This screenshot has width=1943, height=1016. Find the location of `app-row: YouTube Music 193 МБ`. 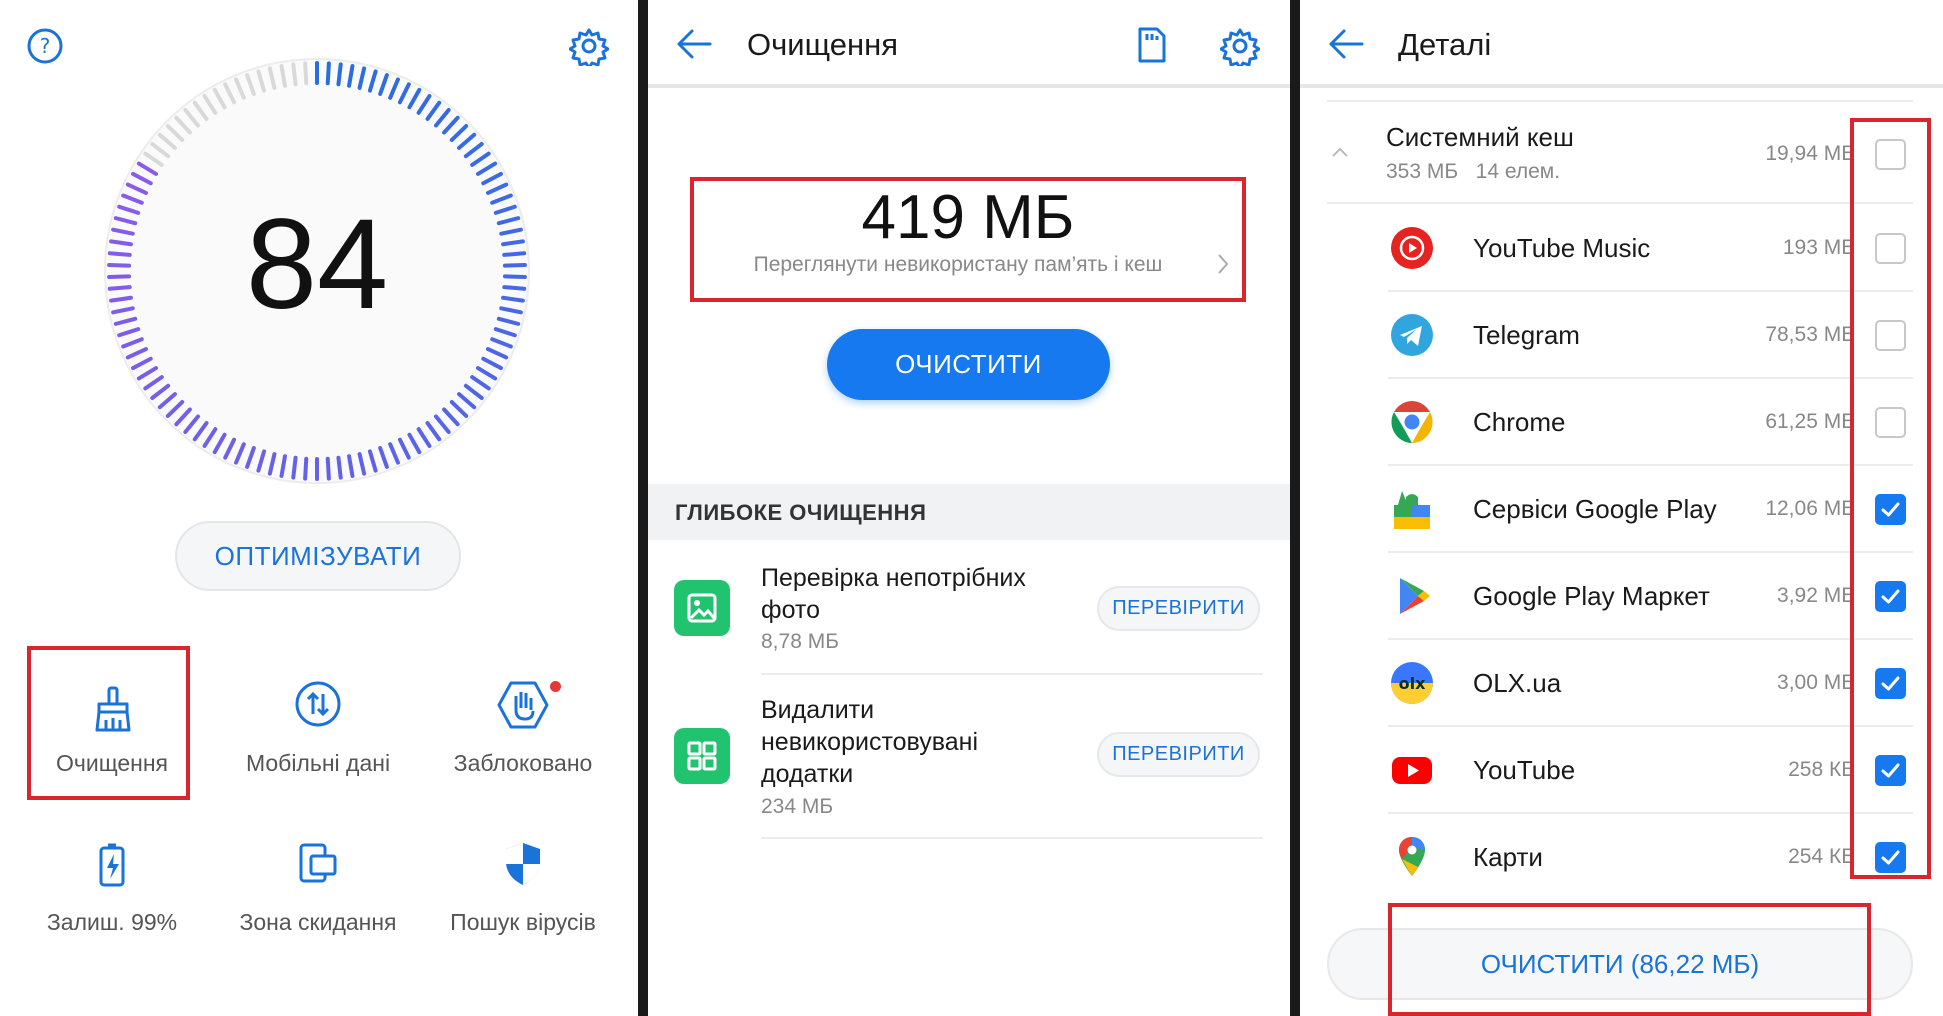

app-row: YouTube Music 193 МБ is located at coordinates (1621, 248).